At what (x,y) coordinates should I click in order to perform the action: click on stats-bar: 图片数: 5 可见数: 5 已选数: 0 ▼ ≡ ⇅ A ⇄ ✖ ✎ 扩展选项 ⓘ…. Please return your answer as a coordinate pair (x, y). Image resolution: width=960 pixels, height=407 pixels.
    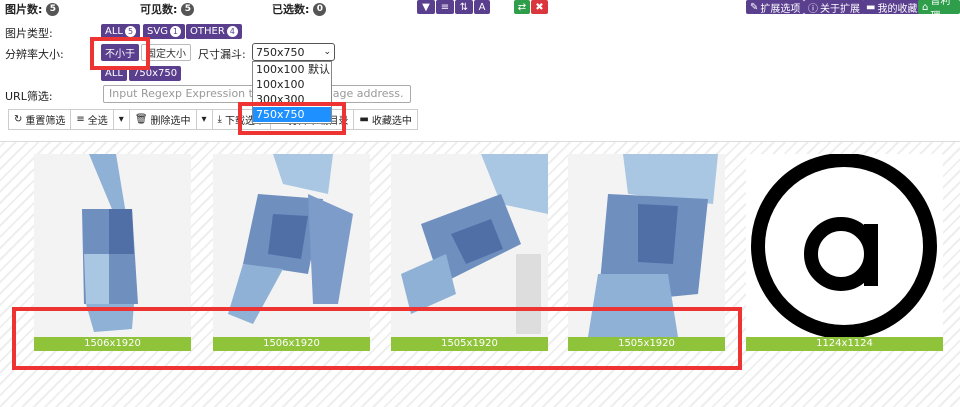
    Looking at the image, I should click on (480, 8).